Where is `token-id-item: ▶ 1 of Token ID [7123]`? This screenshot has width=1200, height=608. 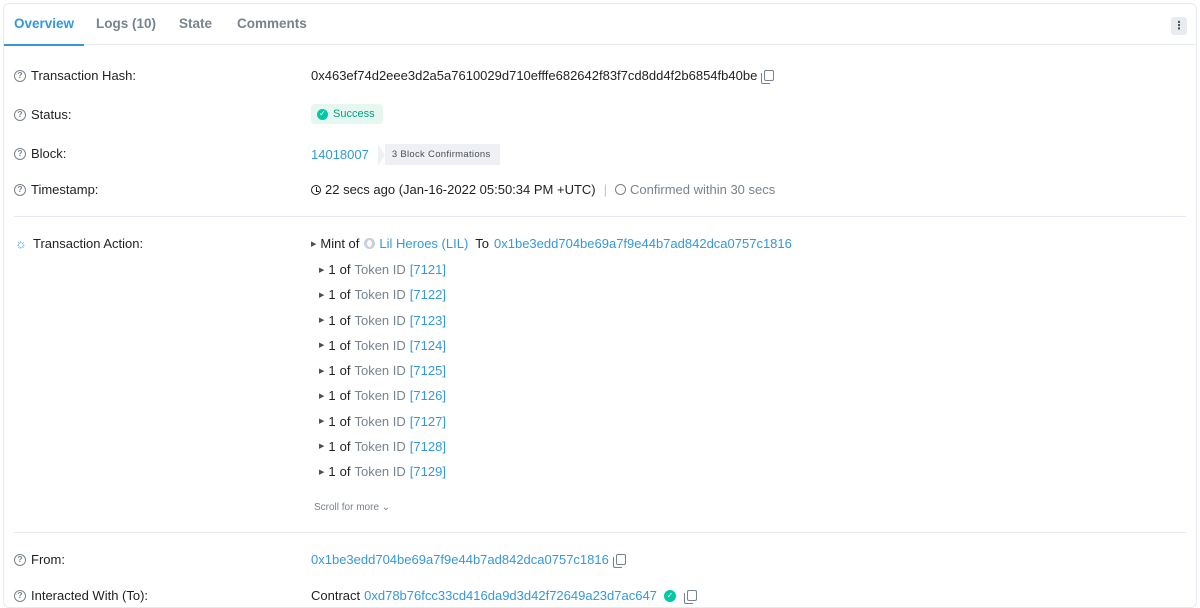 token-id-item: ▶ 1 of Token ID [7123] is located at coordinates (382, 320).